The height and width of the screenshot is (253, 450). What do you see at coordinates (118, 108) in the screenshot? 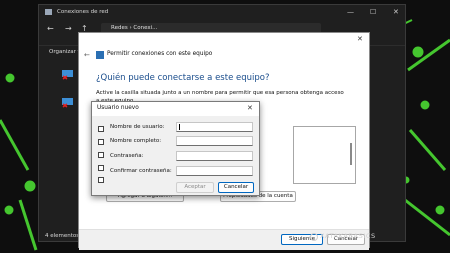
I see `dialog-title: Usuario nuevo` at bounding box center [118, 108].